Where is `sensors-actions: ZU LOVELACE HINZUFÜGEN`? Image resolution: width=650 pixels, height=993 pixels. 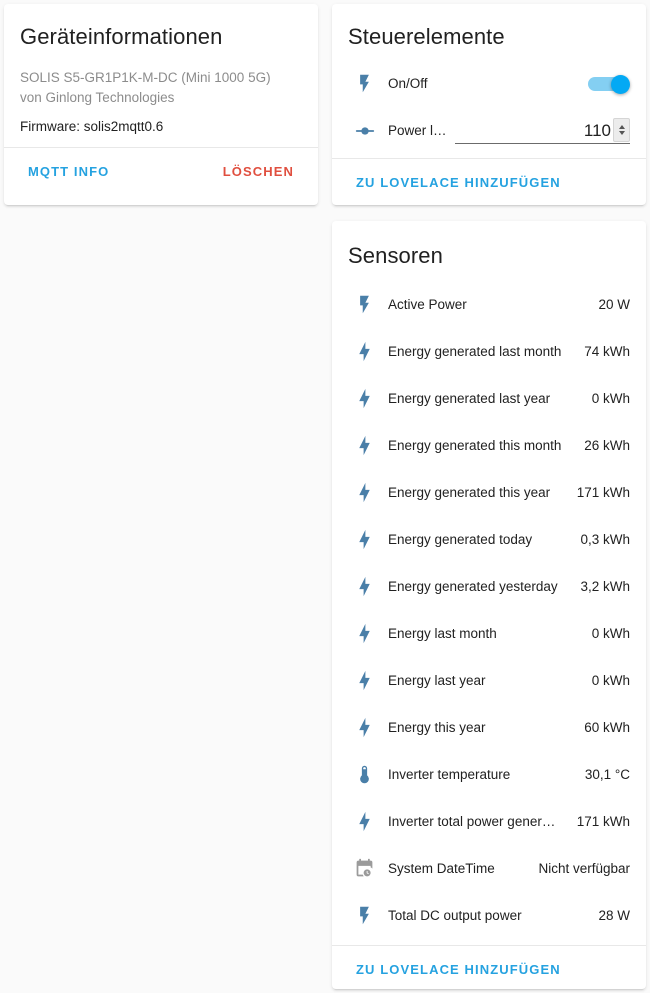
sensors-actions: ZU LOVELACE HINZUFÜGEN is located at coordinates (489, 967).